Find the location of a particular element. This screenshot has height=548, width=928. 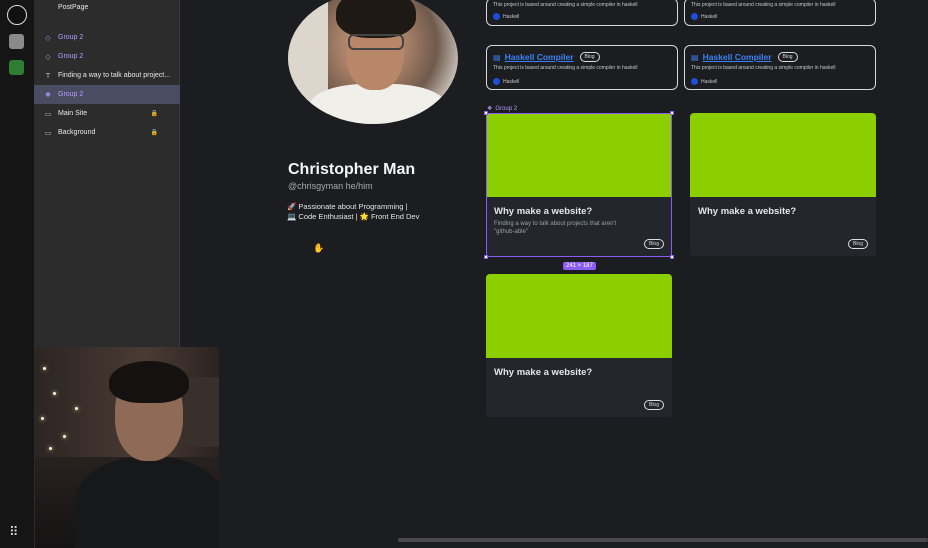

avatar-glasses is located at coordinates (376, 42).